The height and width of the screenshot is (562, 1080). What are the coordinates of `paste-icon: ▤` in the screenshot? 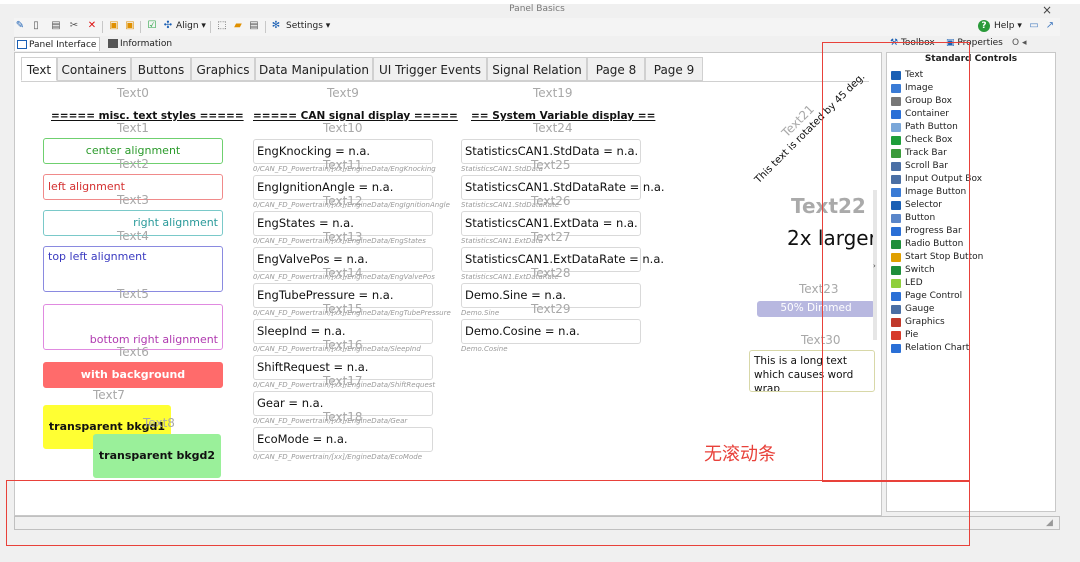 It's located at (56, 26).